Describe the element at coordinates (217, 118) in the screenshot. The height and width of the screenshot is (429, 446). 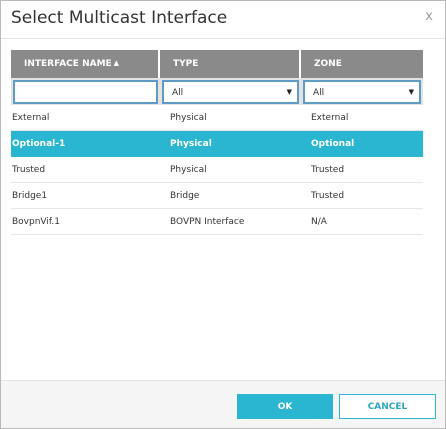
I see `table-row: External Physical External` at that location.